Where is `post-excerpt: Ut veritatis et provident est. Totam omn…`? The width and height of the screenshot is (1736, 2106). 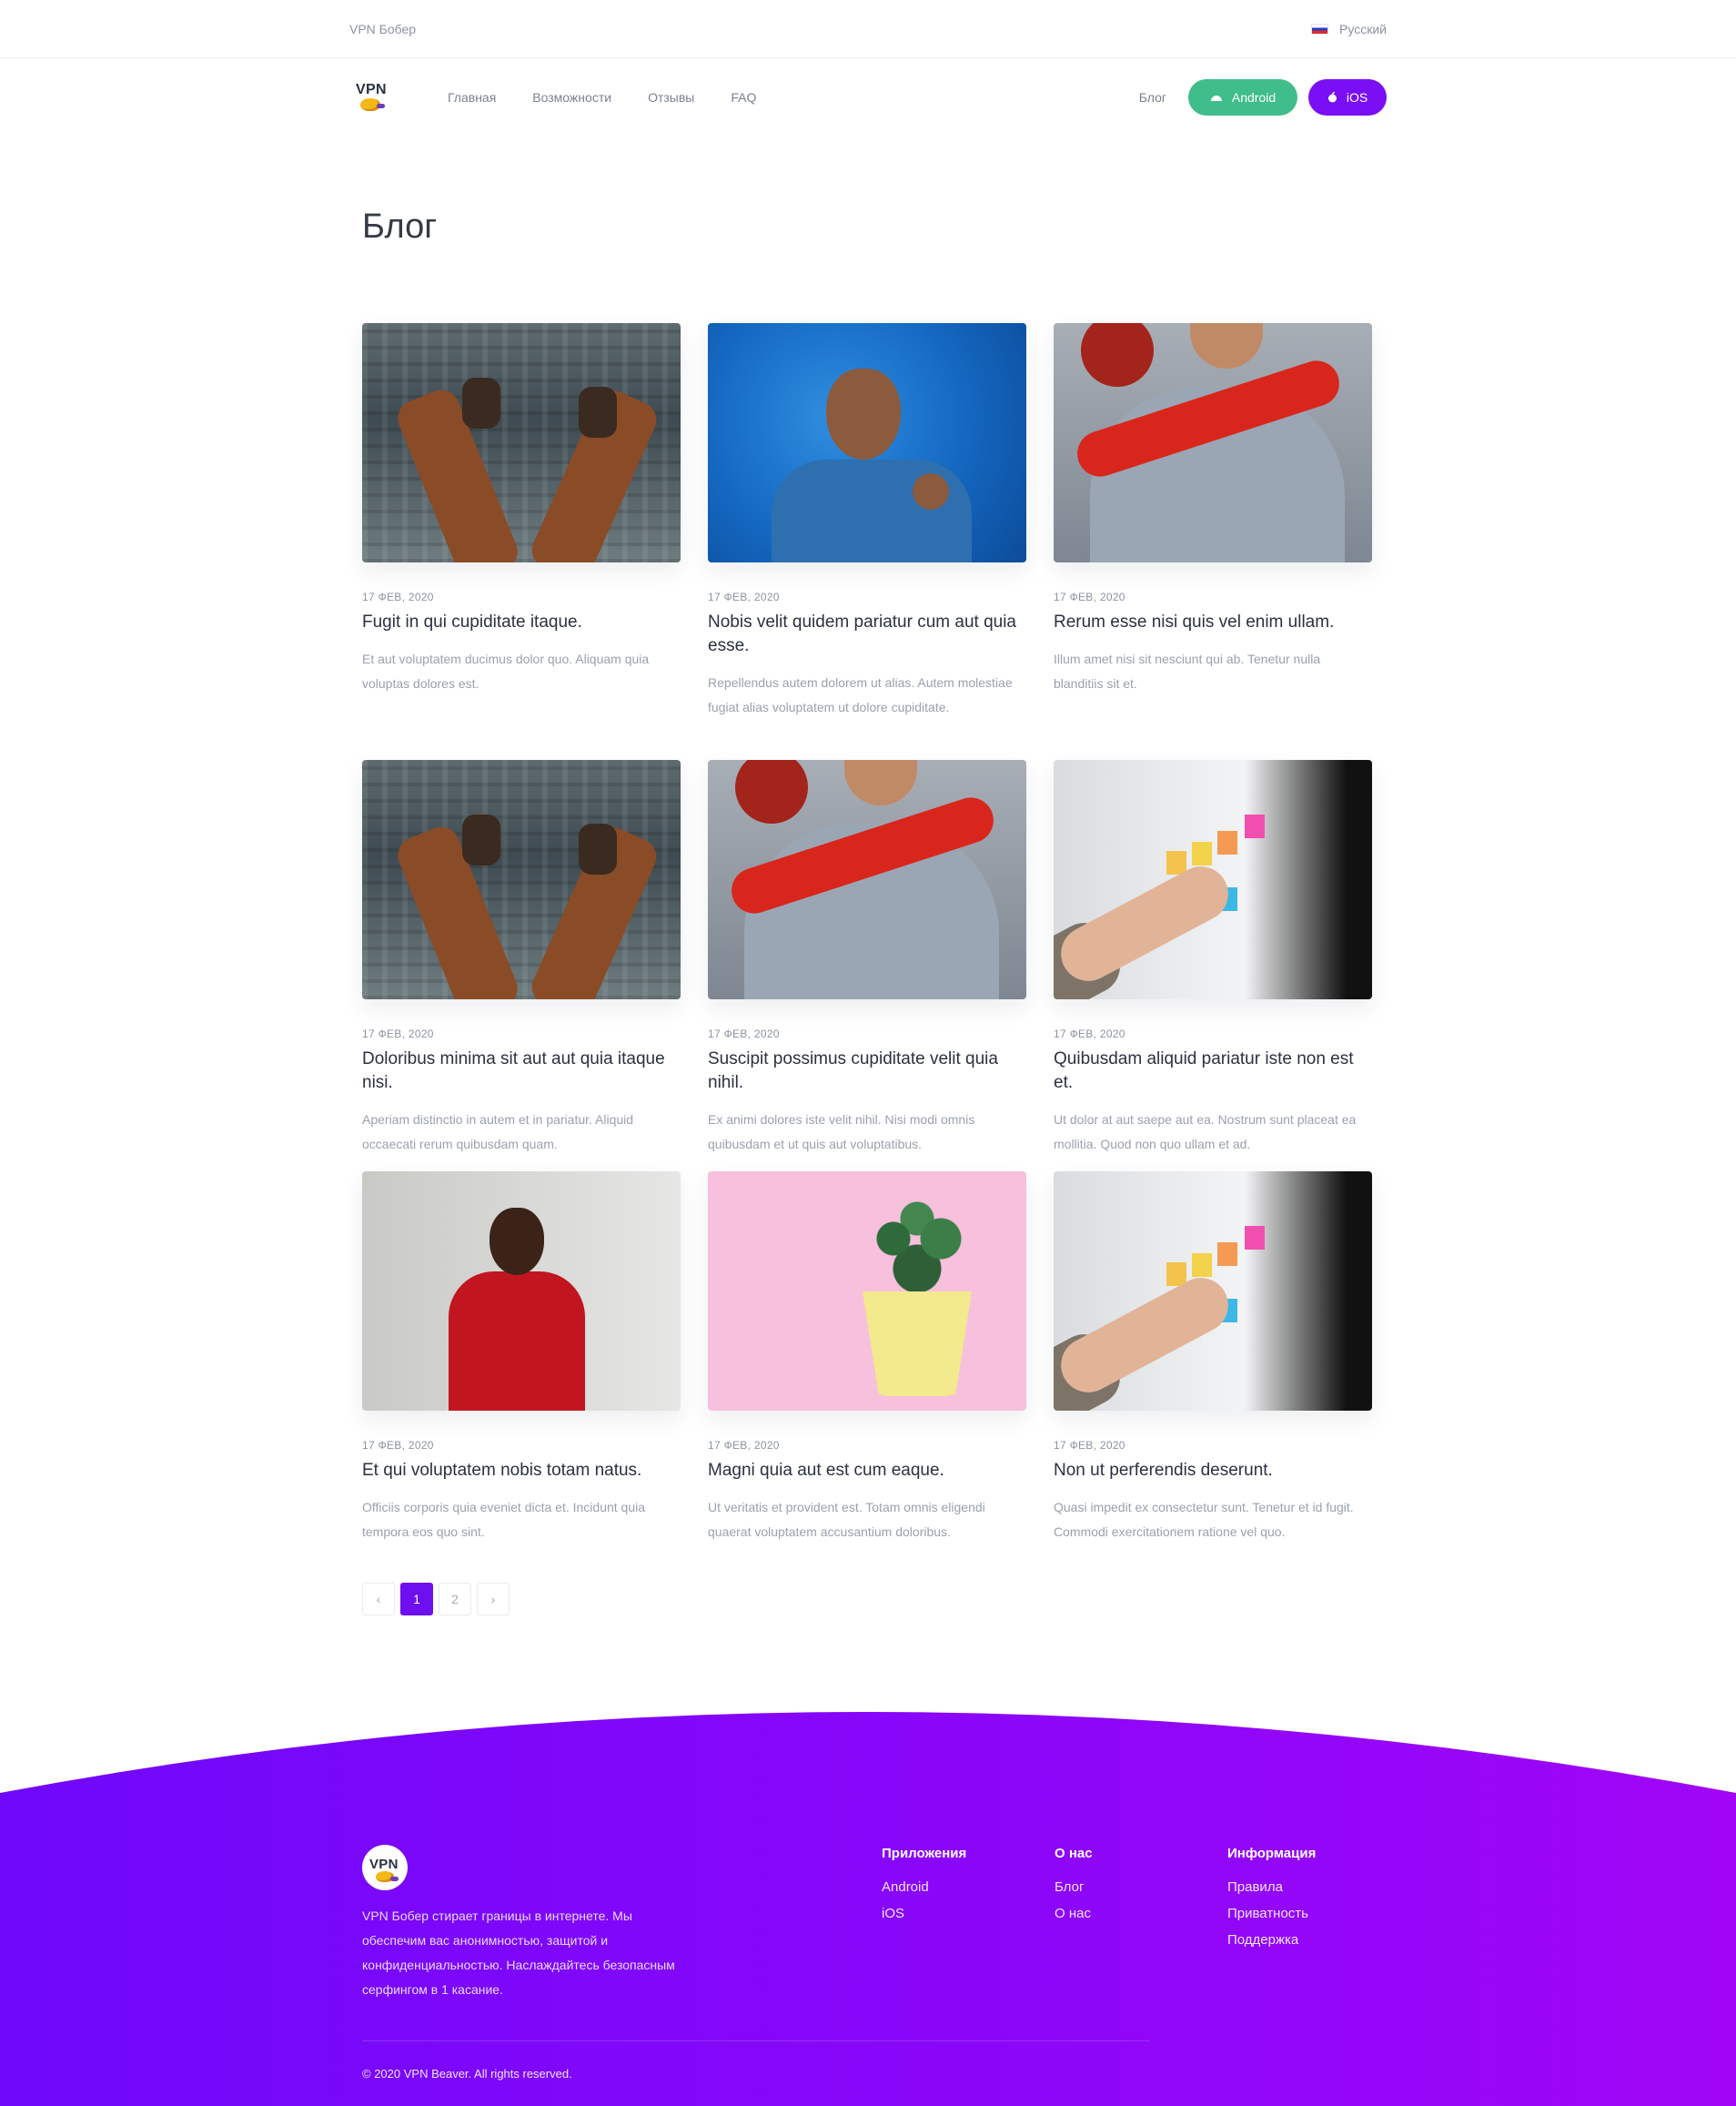 post-excerpt: Ut veritatis et provident est. Totam omn… is located at coordinates (846, 1519).